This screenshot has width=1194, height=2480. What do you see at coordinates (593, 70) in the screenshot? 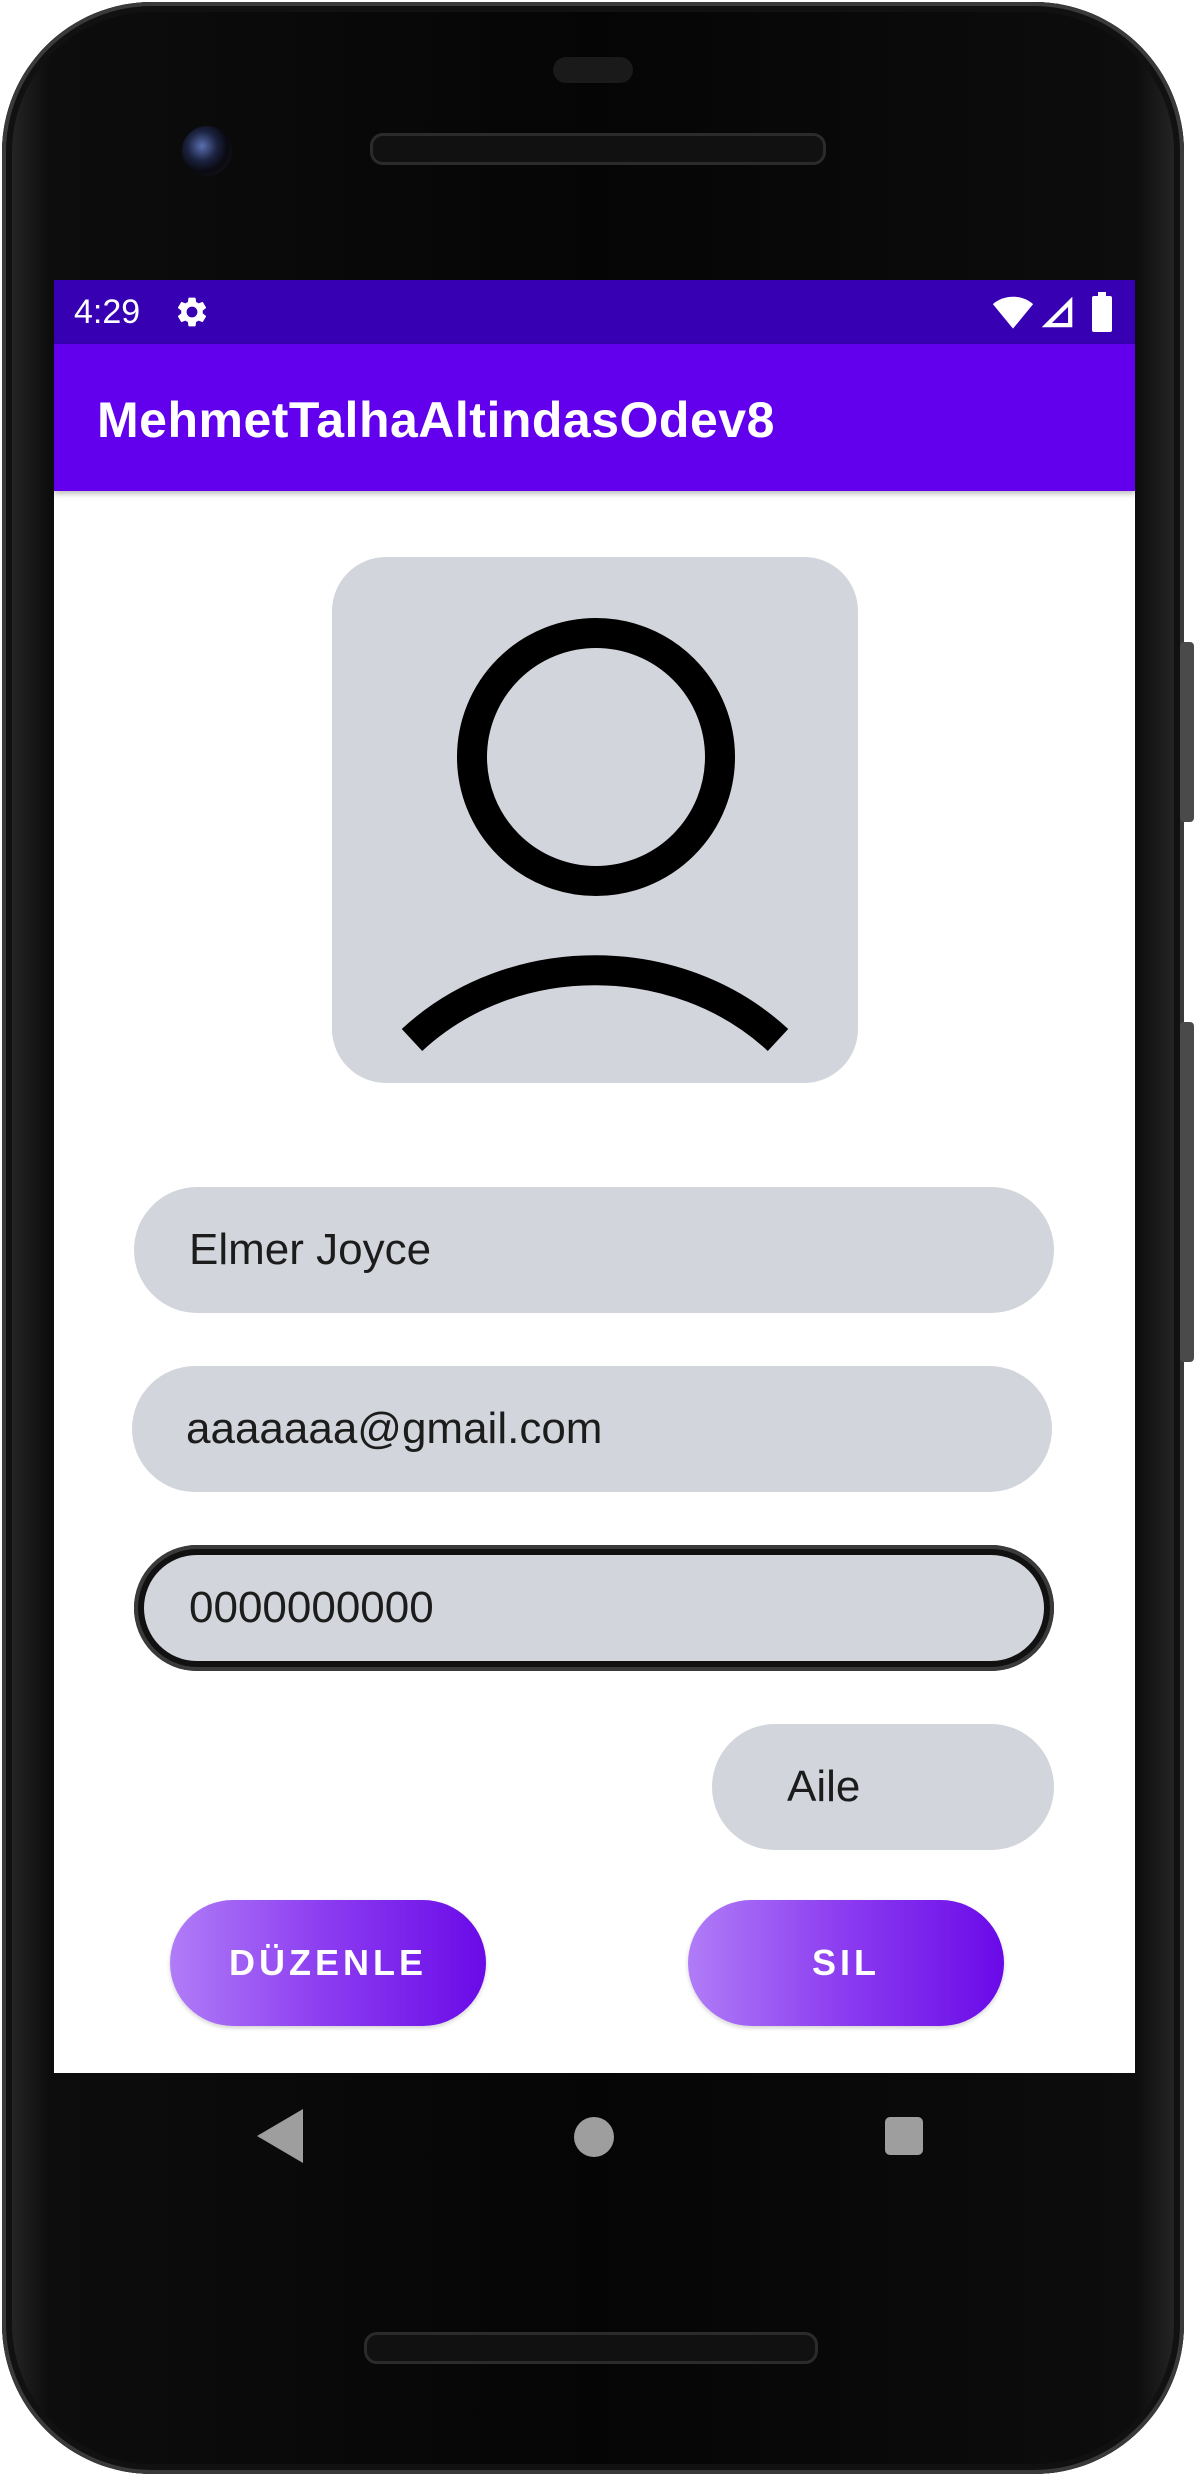
I see `proximity-sensor` at bounding box center [593, 70].